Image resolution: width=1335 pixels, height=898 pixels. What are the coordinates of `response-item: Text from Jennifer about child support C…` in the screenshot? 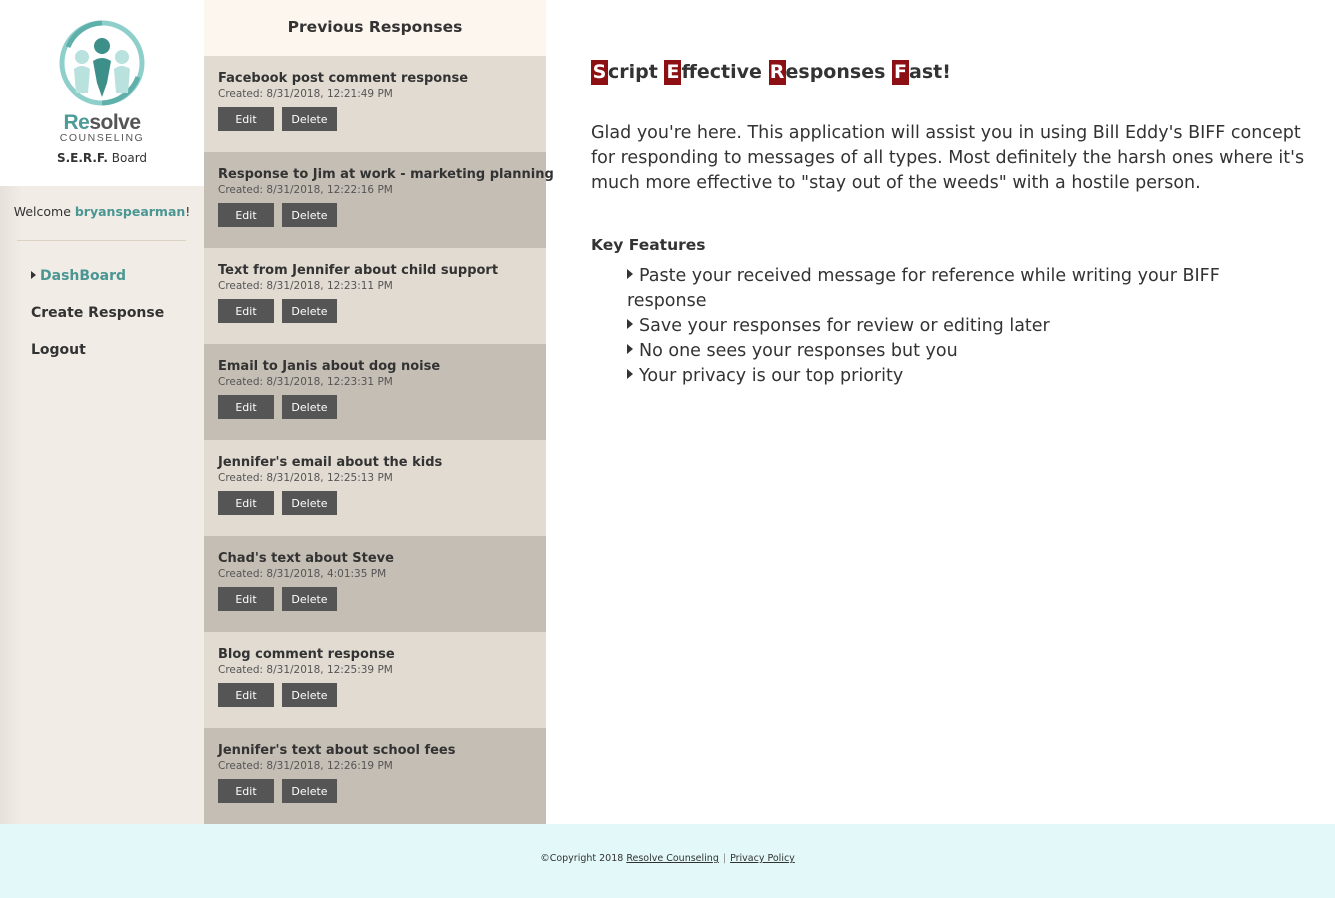 It's located at (375, 296).